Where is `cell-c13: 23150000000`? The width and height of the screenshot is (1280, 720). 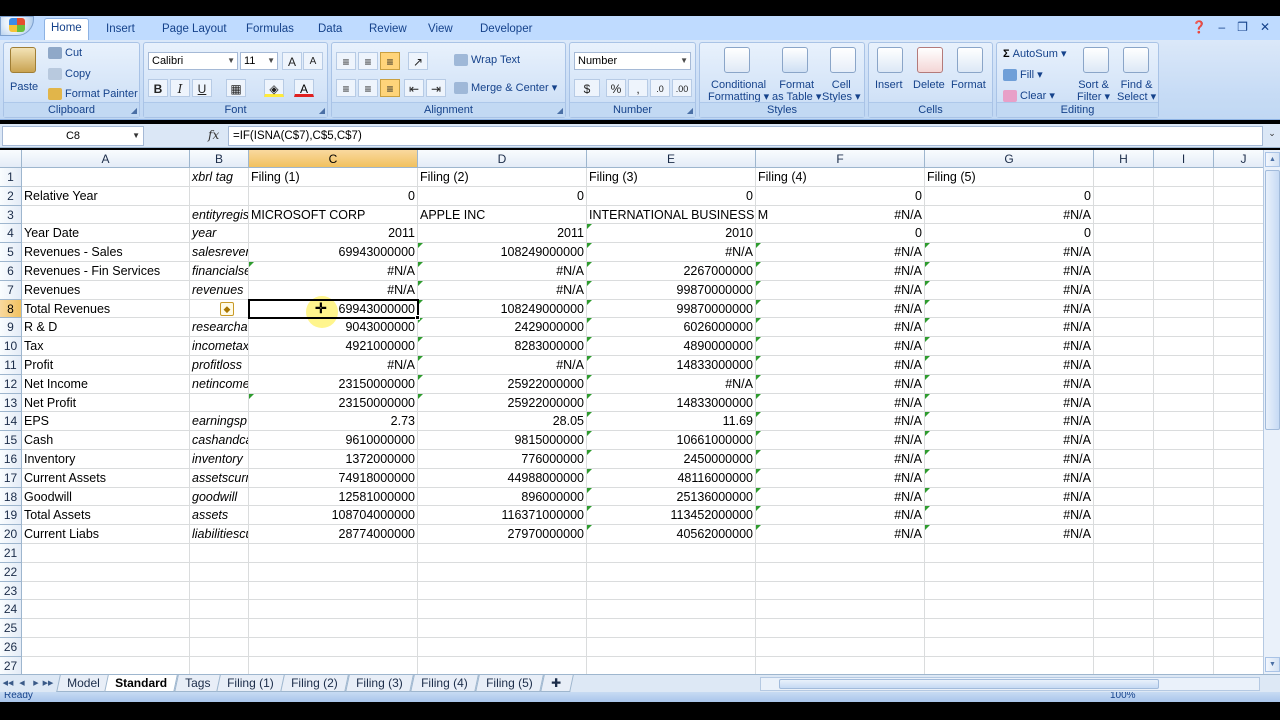 cell-c13: 23150000000 is located at coordinates (333, 403).